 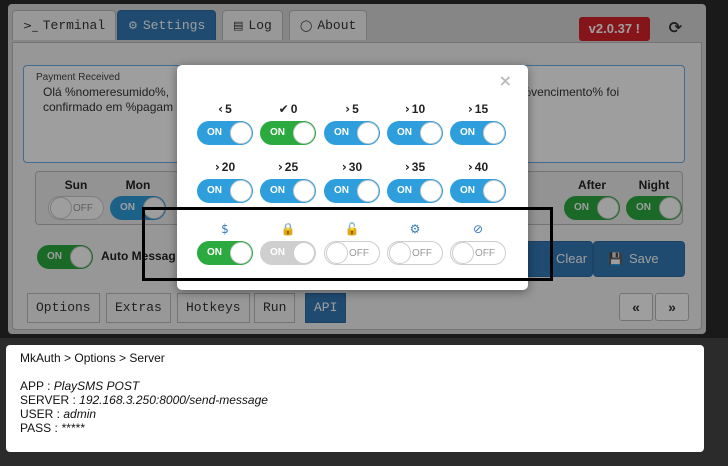 I want to click on day-label: 30, so click(x=355, y=167).